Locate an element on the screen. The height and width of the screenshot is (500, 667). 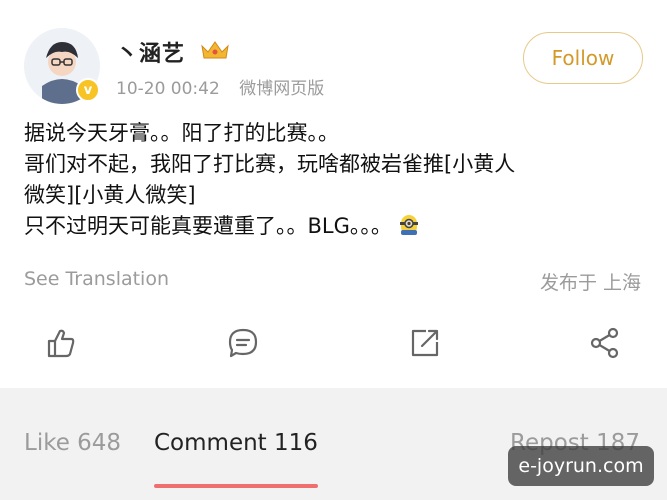
post-text-line-content: 只不过明天可能真要遭重了。。BLG。。。 is located at coordinates (208, 226).